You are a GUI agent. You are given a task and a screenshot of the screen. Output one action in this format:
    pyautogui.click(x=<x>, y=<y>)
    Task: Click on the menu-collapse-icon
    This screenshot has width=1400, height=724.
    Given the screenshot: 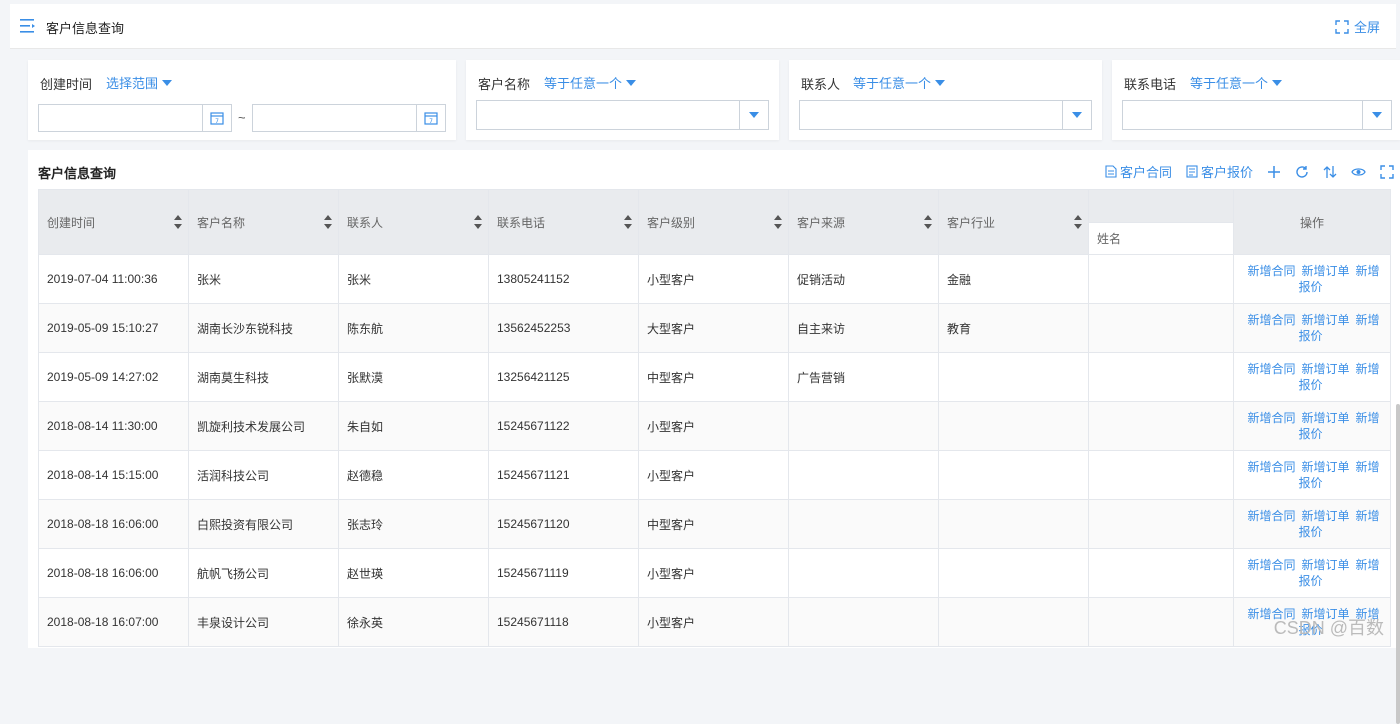 What is the action you would take?
    pyautogui.click(x=28, y=26)
    